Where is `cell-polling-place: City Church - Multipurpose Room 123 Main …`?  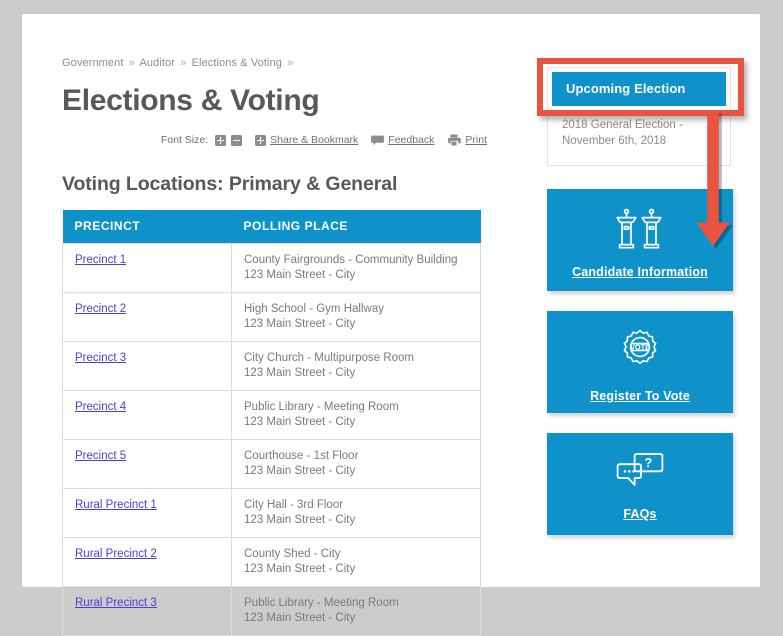
cell-polling-place: City Church - Multipurpose Room 123 Main … is located at coordinates (356, 366).